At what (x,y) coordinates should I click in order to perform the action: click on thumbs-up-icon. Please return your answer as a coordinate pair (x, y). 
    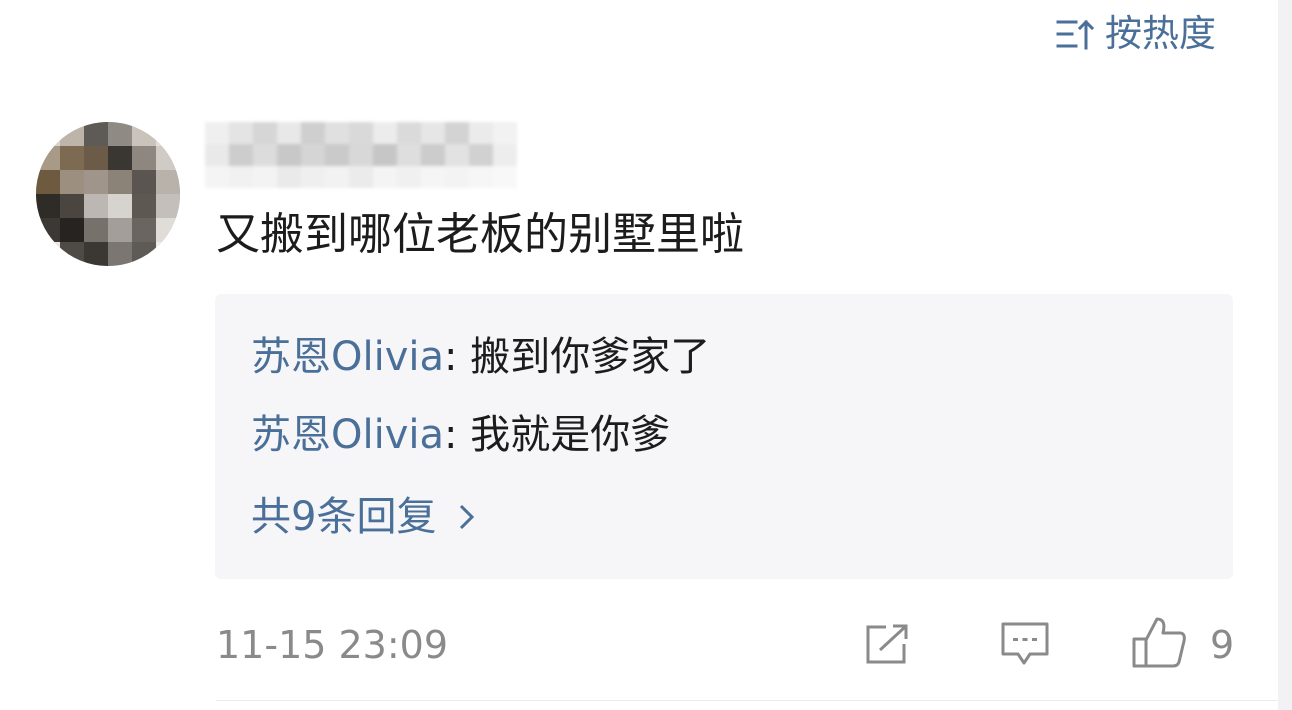
    Looking at the image, I should click on (1159, 642).